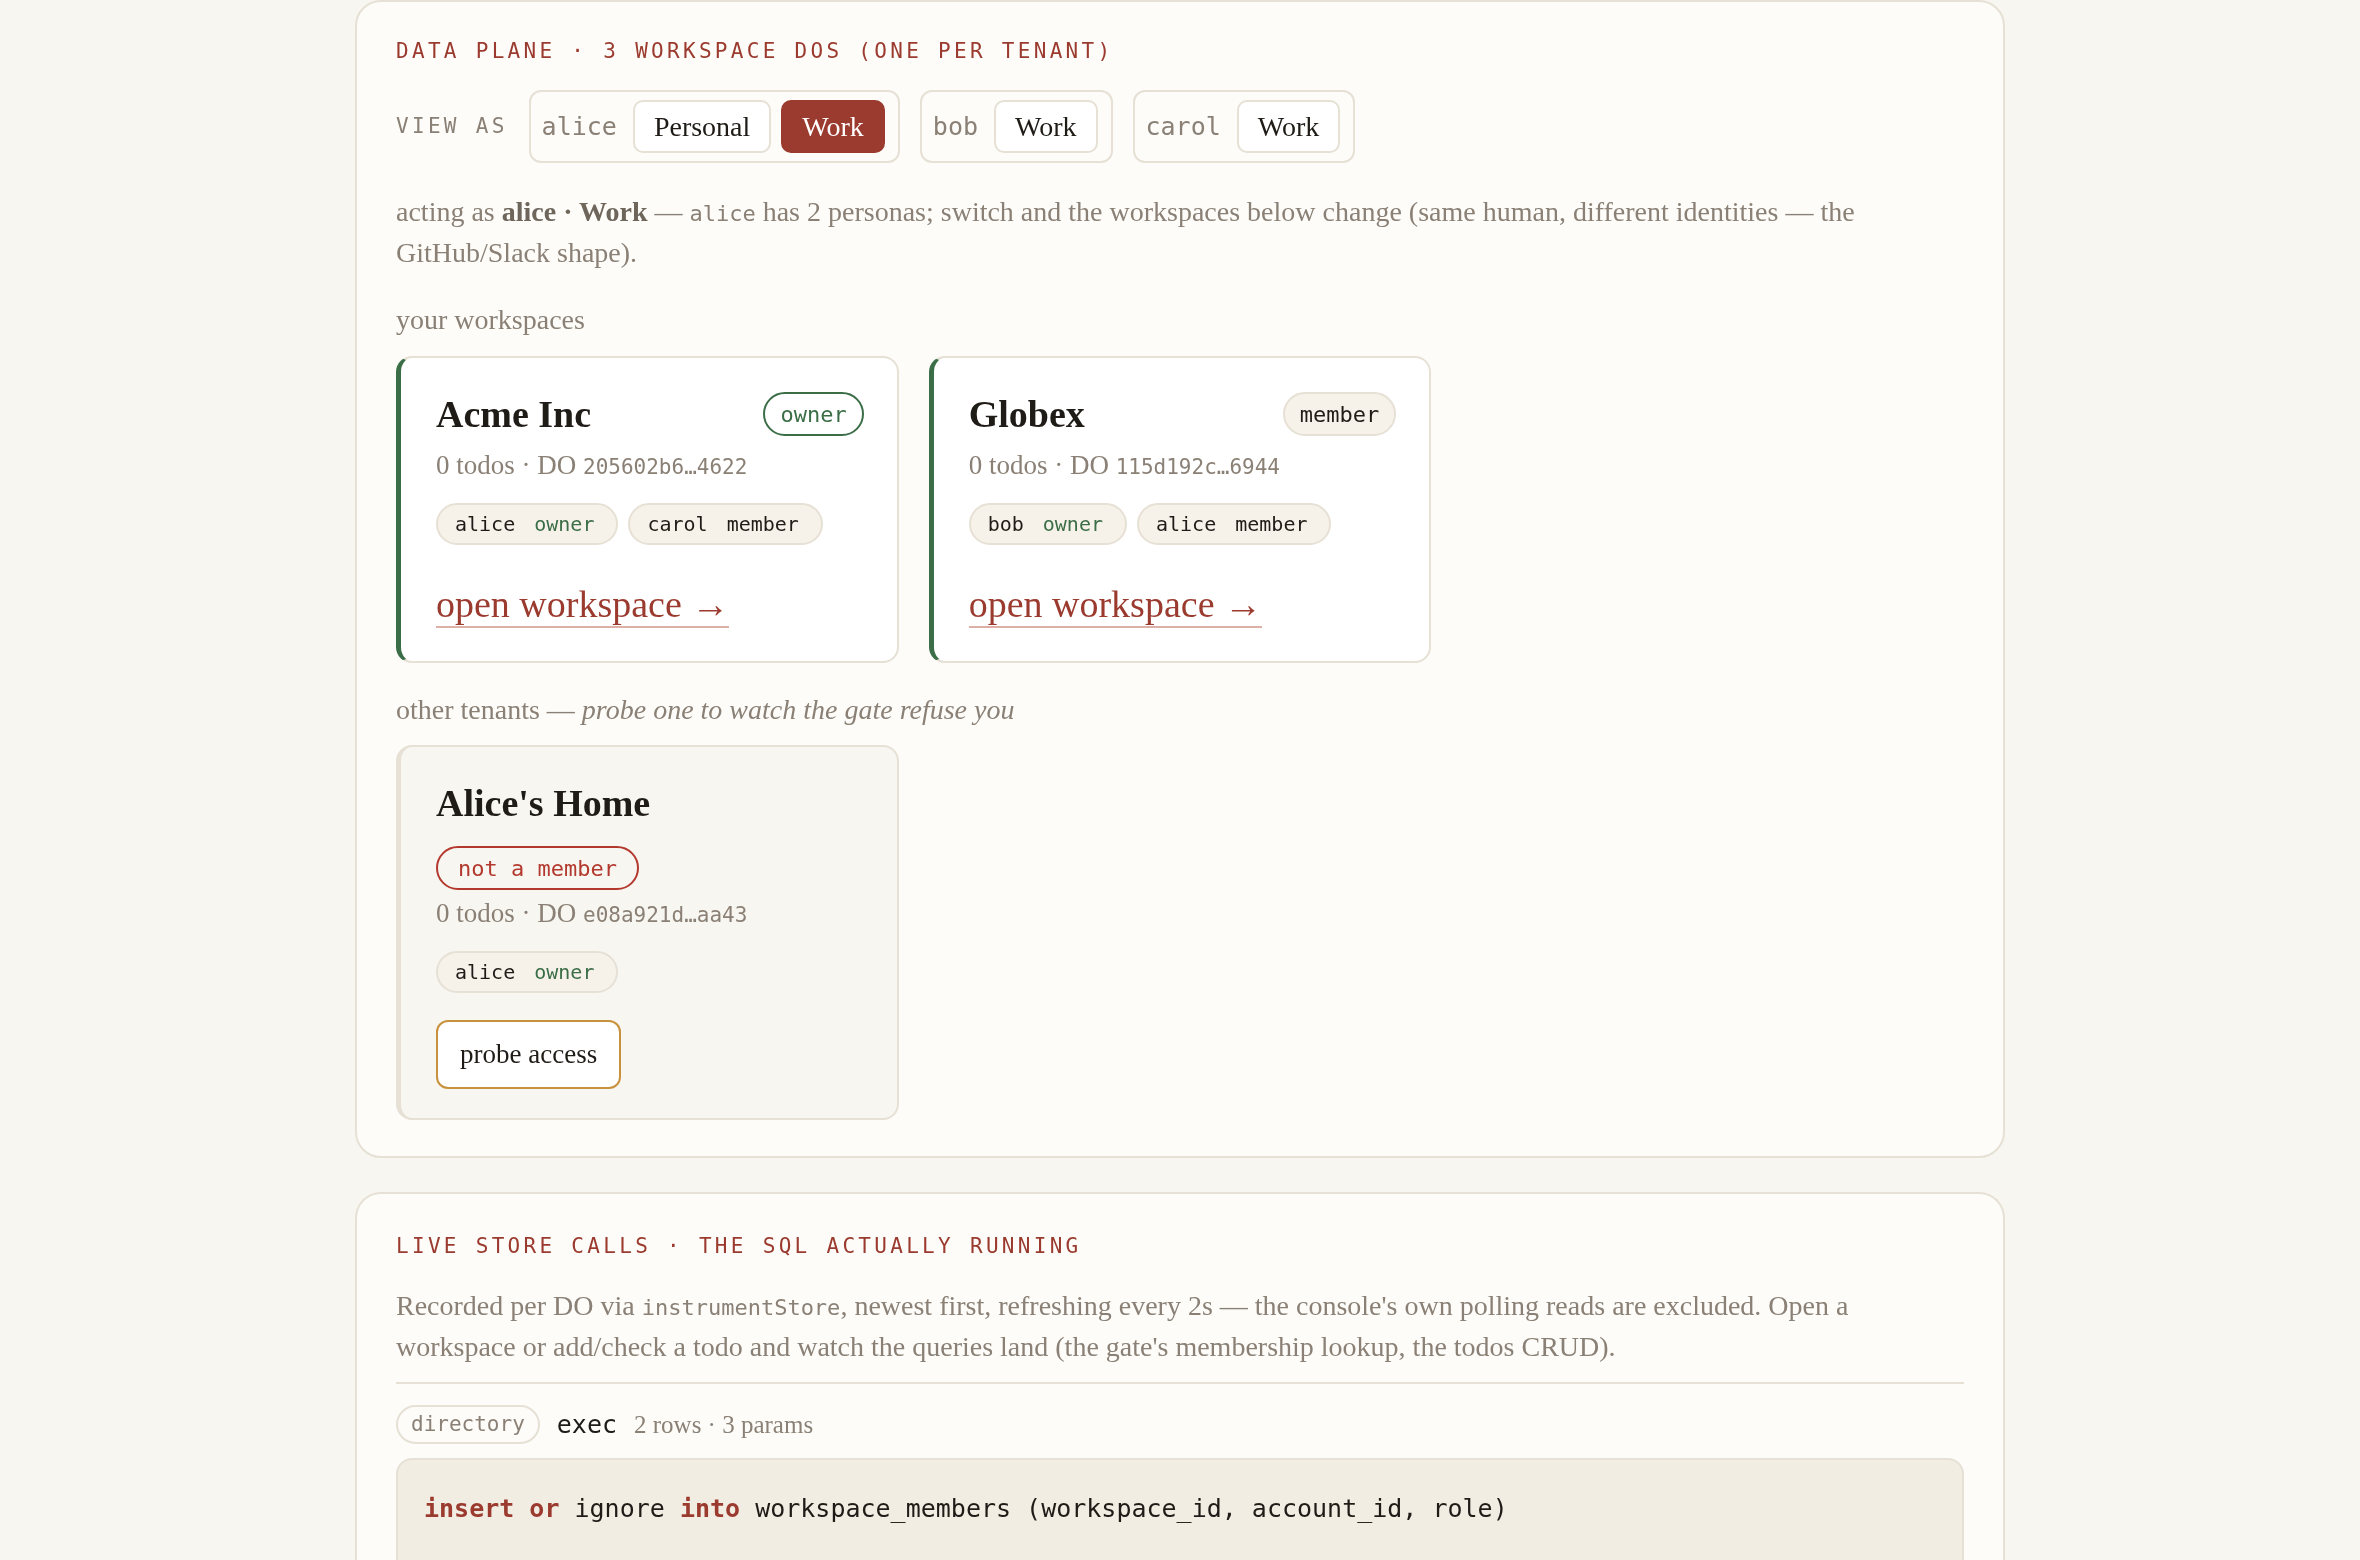 Image resolution: width=2360 pixels, height=1560 pixels. Describe the element at coordinates (491, 320) in the screenshot. I see `section-label: your workspaces` at that location.